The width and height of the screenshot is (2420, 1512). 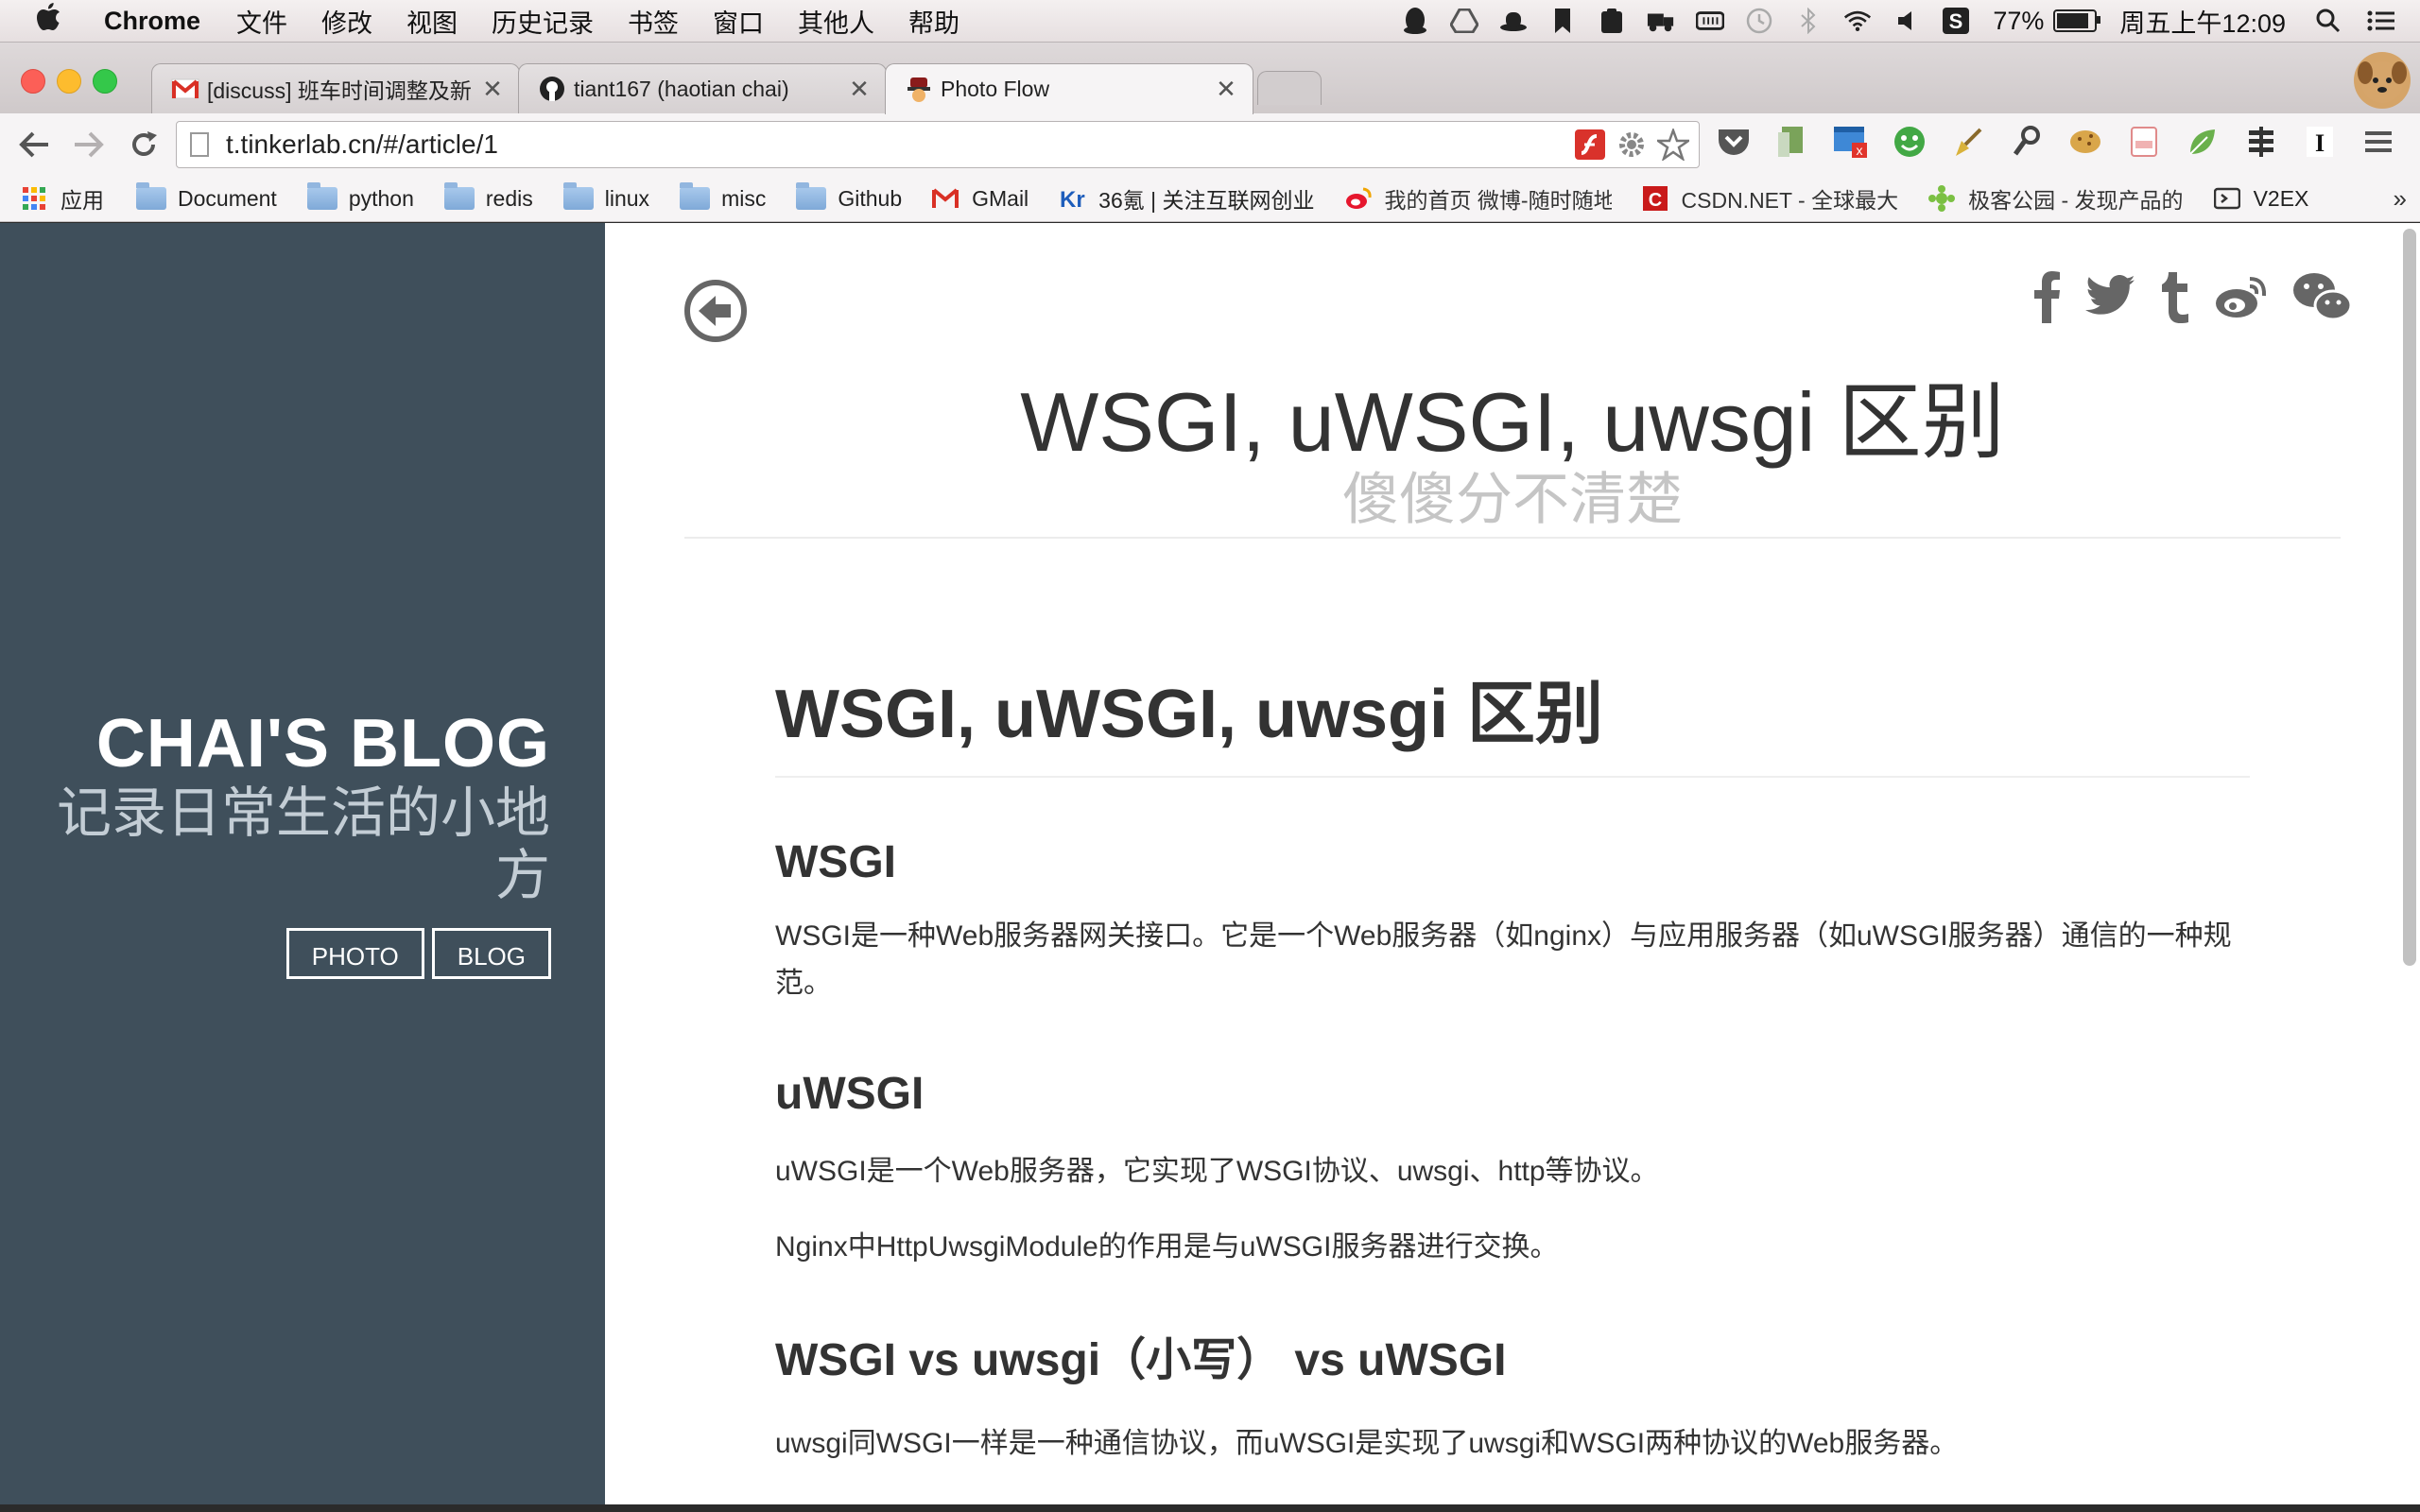 What do you see at coordinates (2241, 302) in the screenshot?
I see `weibo-icon` at bounding box center [2241, 302].